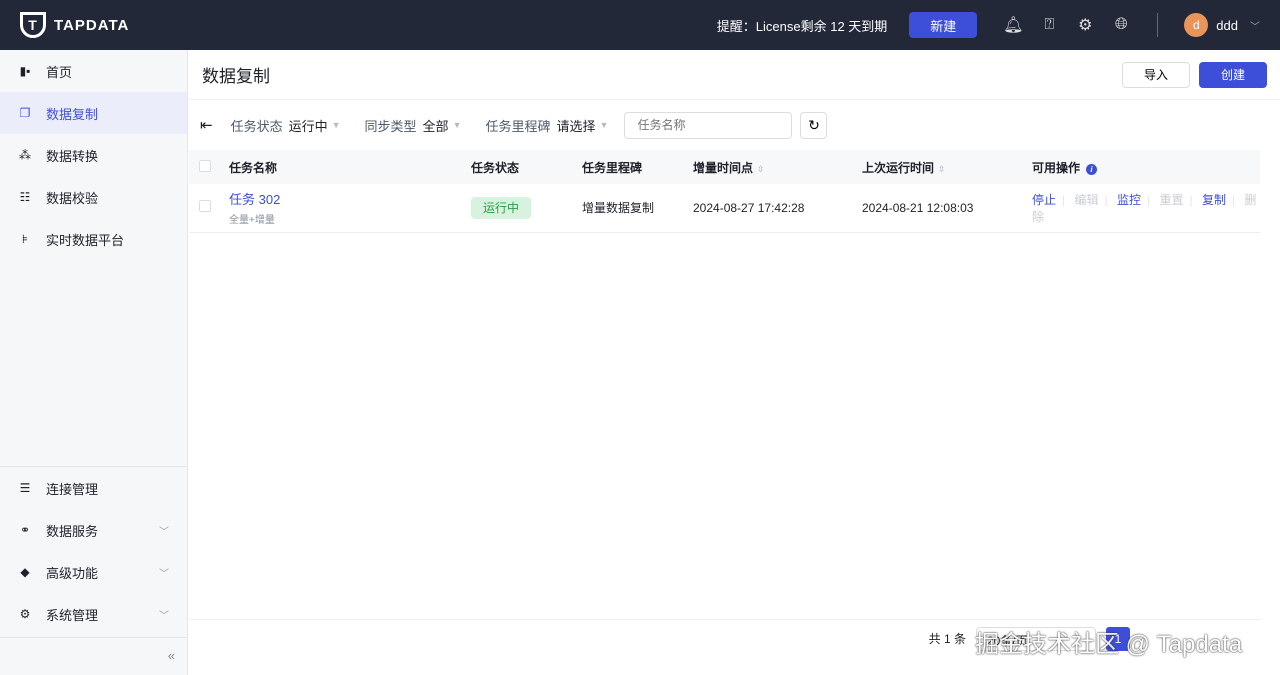  I want to click on refresh-button: ↻, so click(814, 125).